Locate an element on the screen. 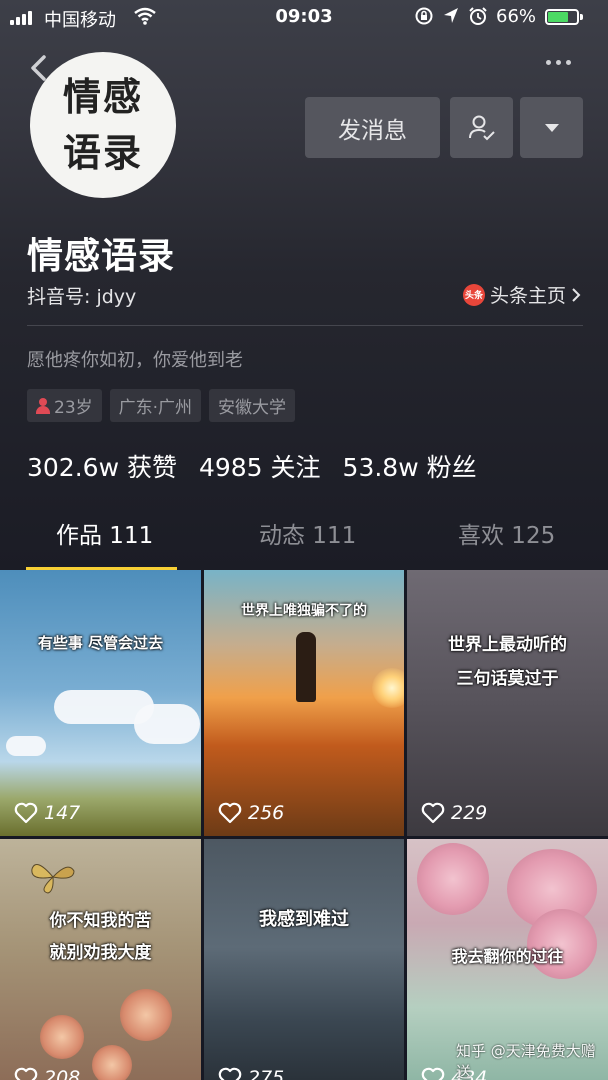  status-bar: 中国移动 09:03 66% is located at coordinates (304, 17).